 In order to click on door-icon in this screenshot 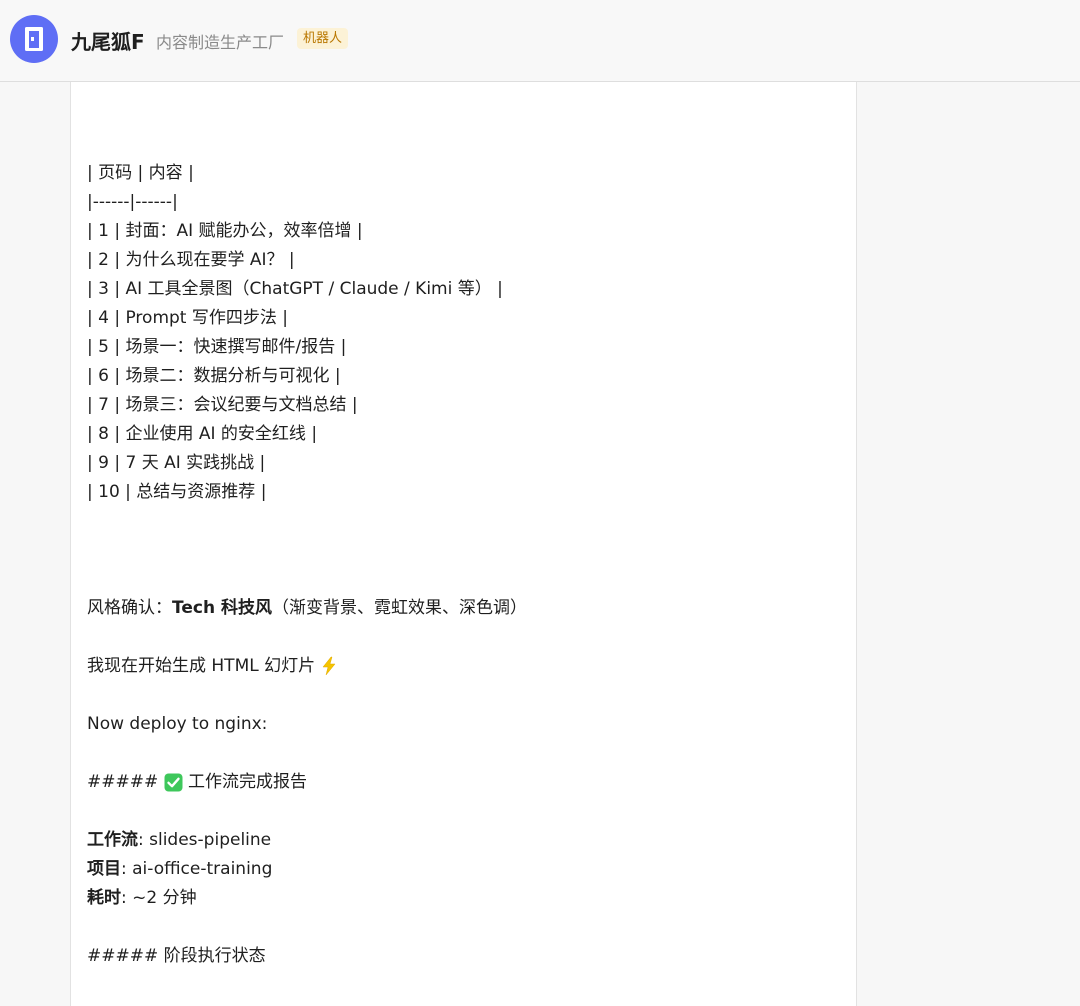, I will do `click(34, 39)`.